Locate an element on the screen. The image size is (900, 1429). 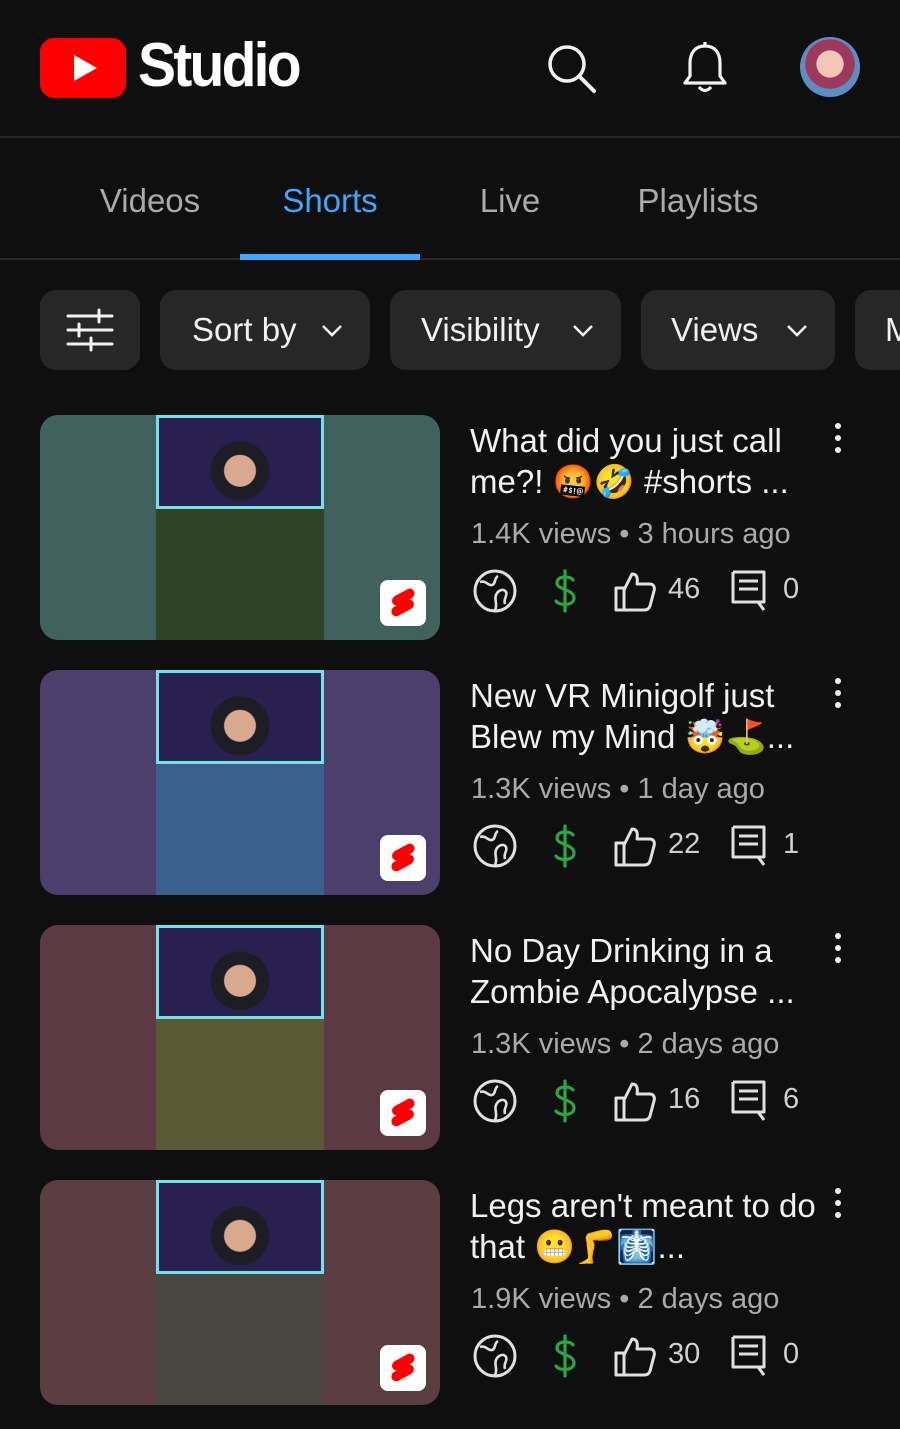
video-stats: 46 0 is located at coordinates (680, 590).